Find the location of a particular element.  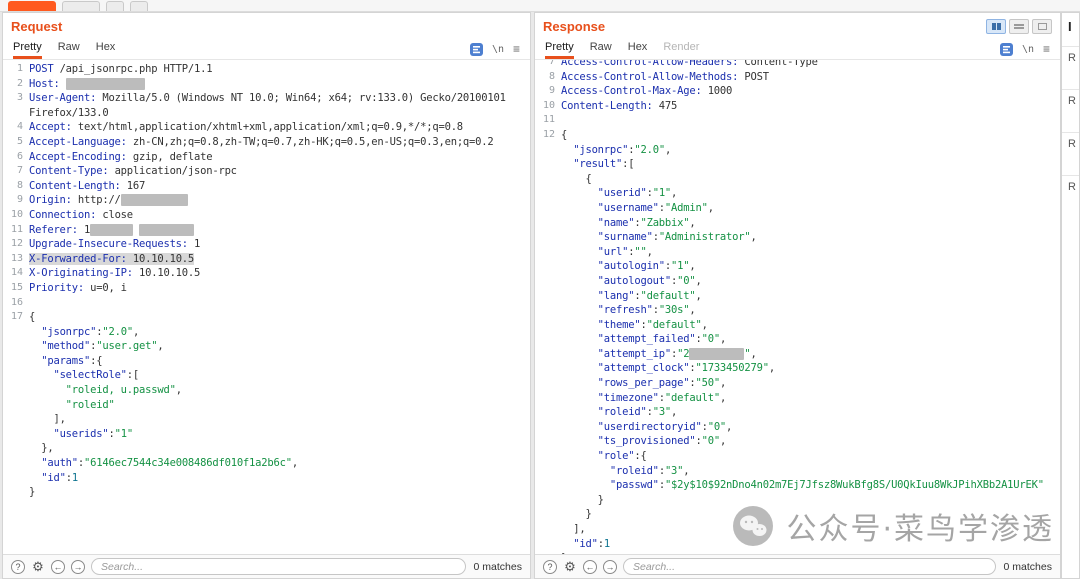

code-line: 14 X-Originating-IP: 10.10.10.5 is located at coordinates (266, 273).